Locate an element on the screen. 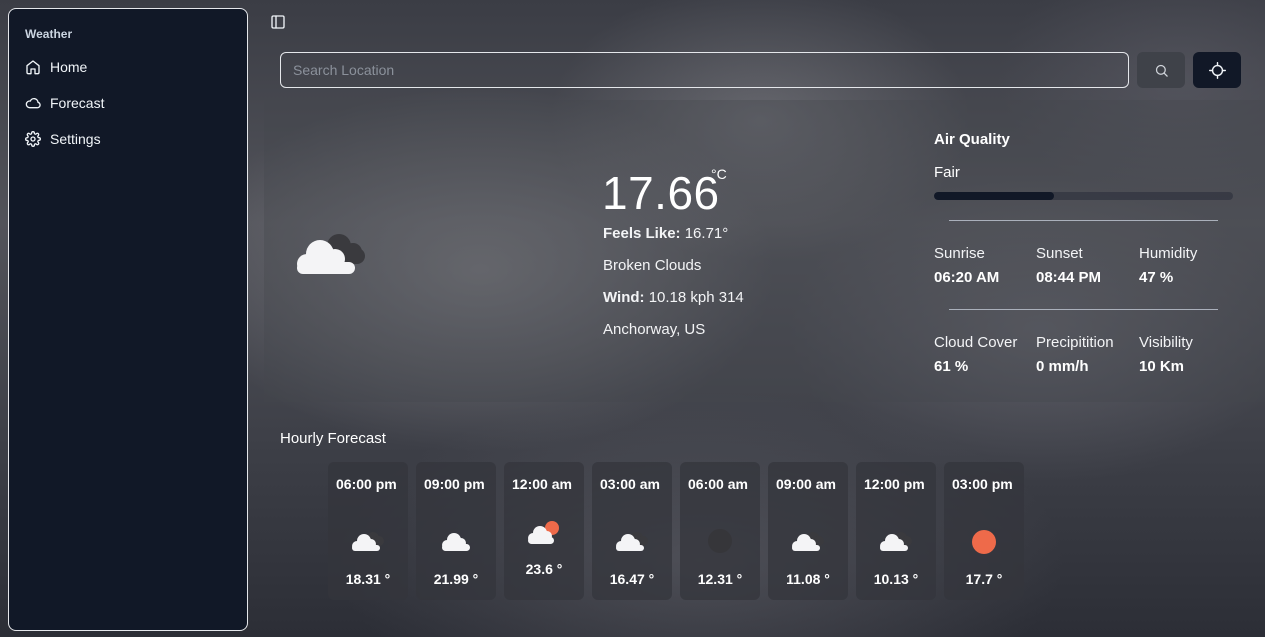 The image size is (1265, 637). sidebar-item-forecast: Forecast is located at coordinates (128, 103).